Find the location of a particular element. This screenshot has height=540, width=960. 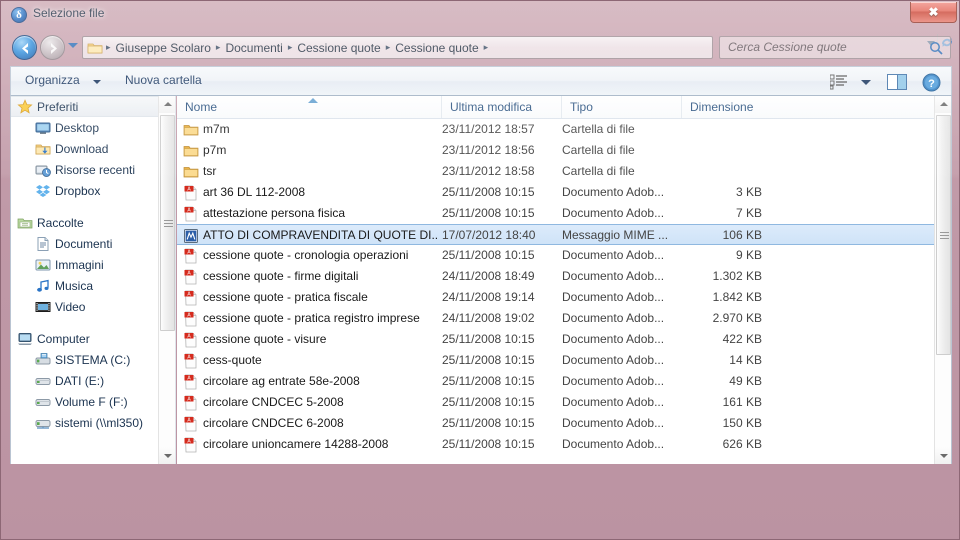

file-type-cell: Cartella di file is located at coordinates (598, 171).